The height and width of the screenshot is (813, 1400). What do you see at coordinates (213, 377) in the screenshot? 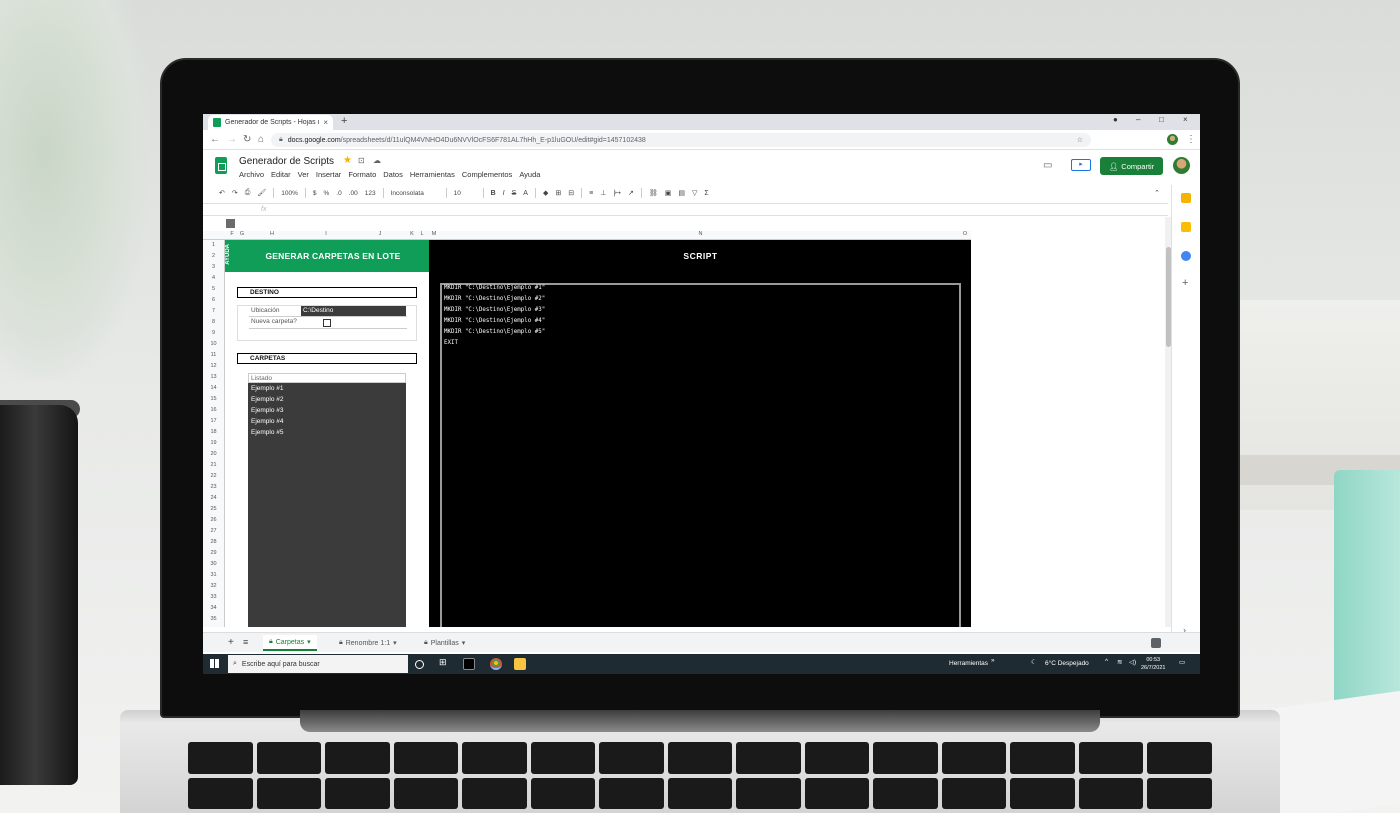
I see `row-header: 13` at bounding box center [213, 377].